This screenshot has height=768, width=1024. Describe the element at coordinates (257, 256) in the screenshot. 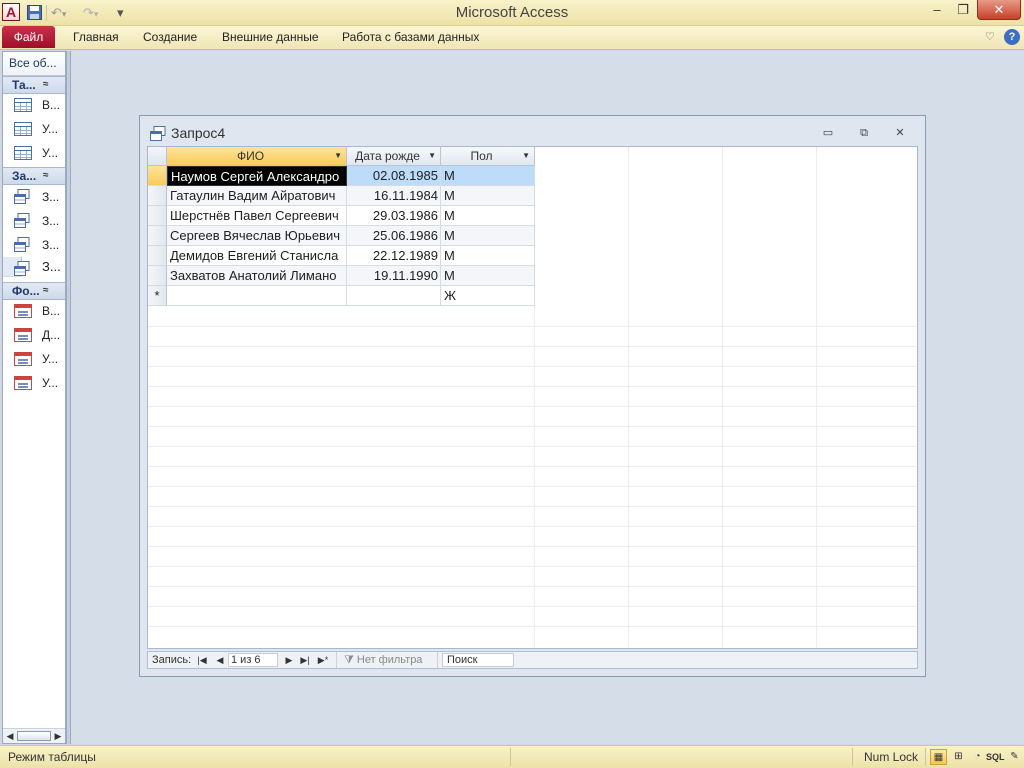

I see `cell-fio: Демидов Евгений Станисла` at that location.